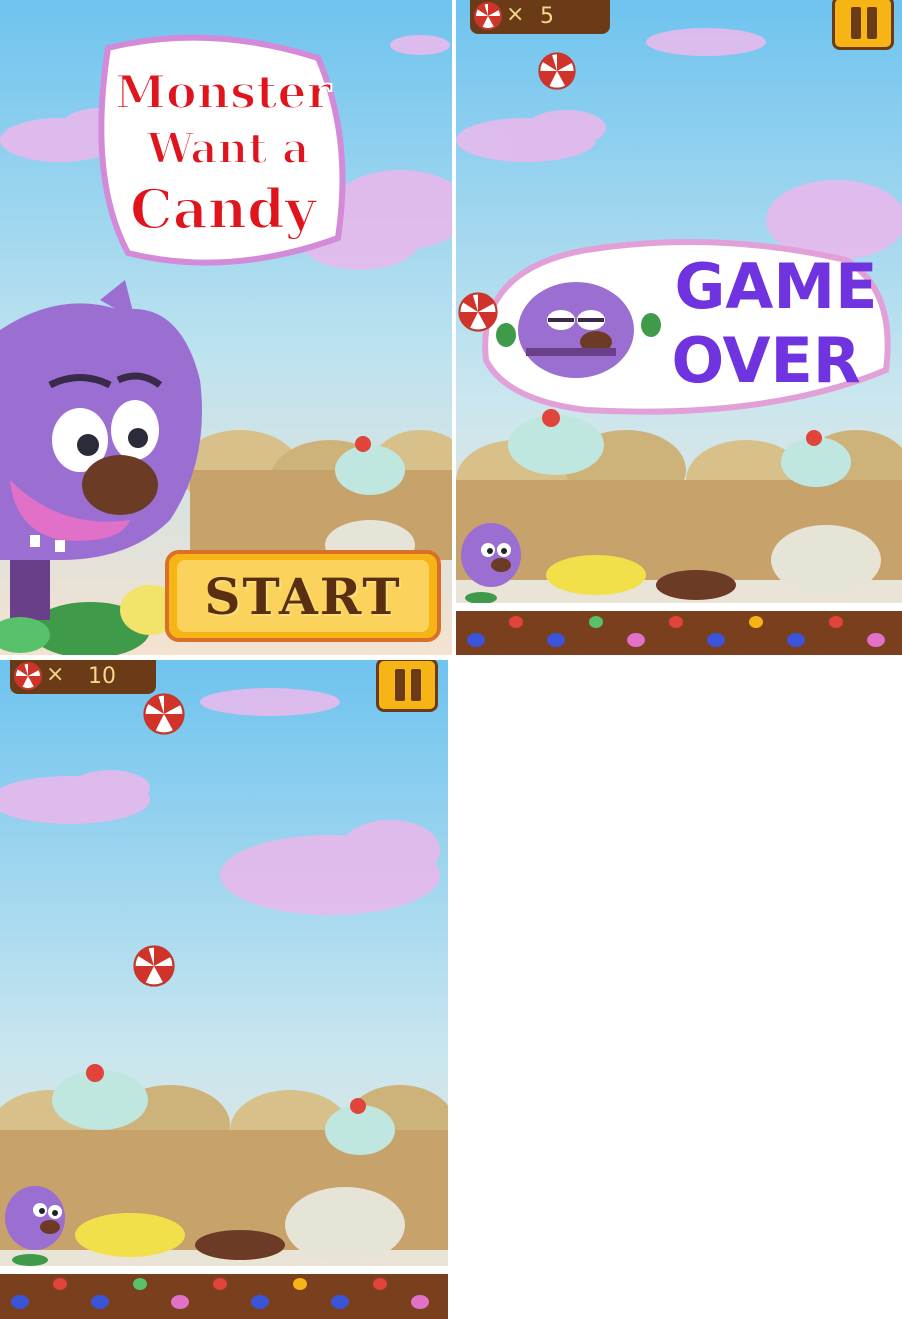  I want to click on muffin-hills, so click(316, 500).